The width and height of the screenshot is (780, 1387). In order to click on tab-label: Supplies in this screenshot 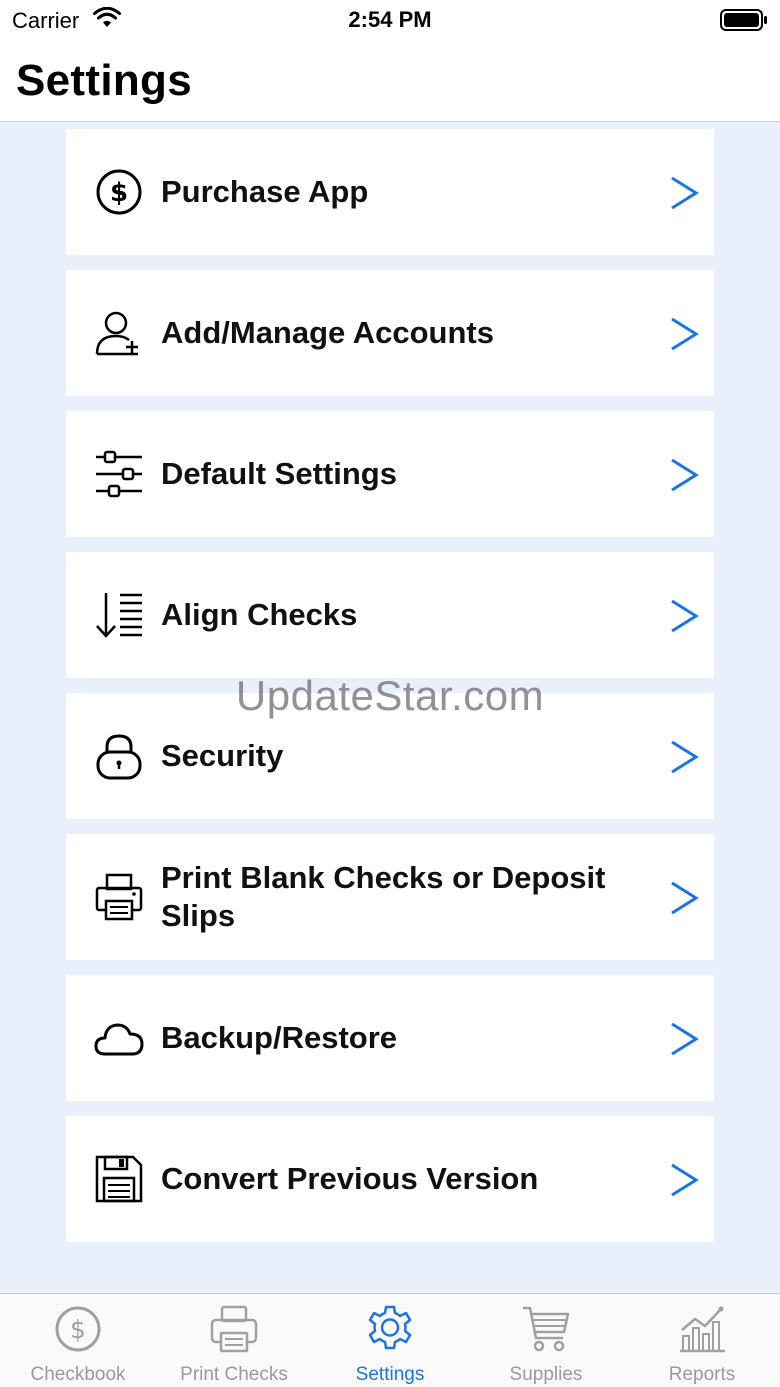, I will do `click(546, 1374)`.